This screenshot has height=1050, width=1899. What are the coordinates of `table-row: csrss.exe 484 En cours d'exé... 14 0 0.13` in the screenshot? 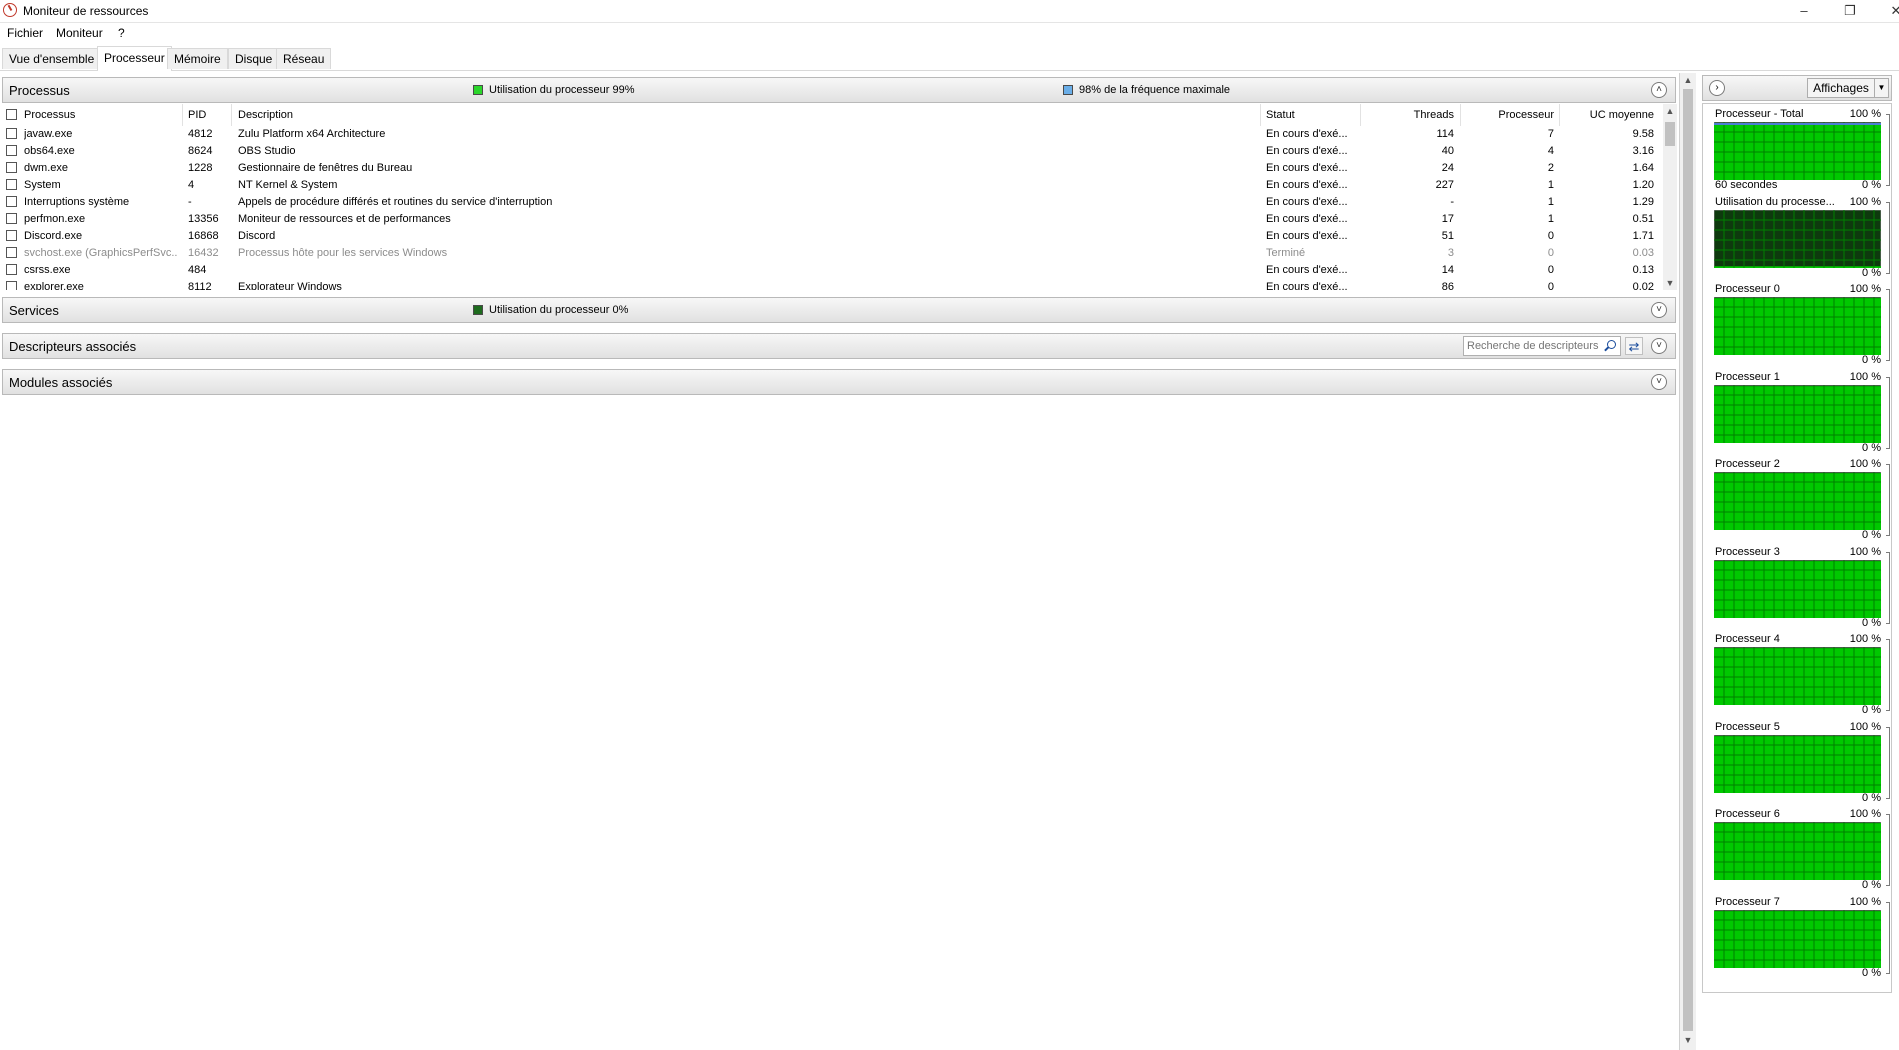 It's located at (831, 270).